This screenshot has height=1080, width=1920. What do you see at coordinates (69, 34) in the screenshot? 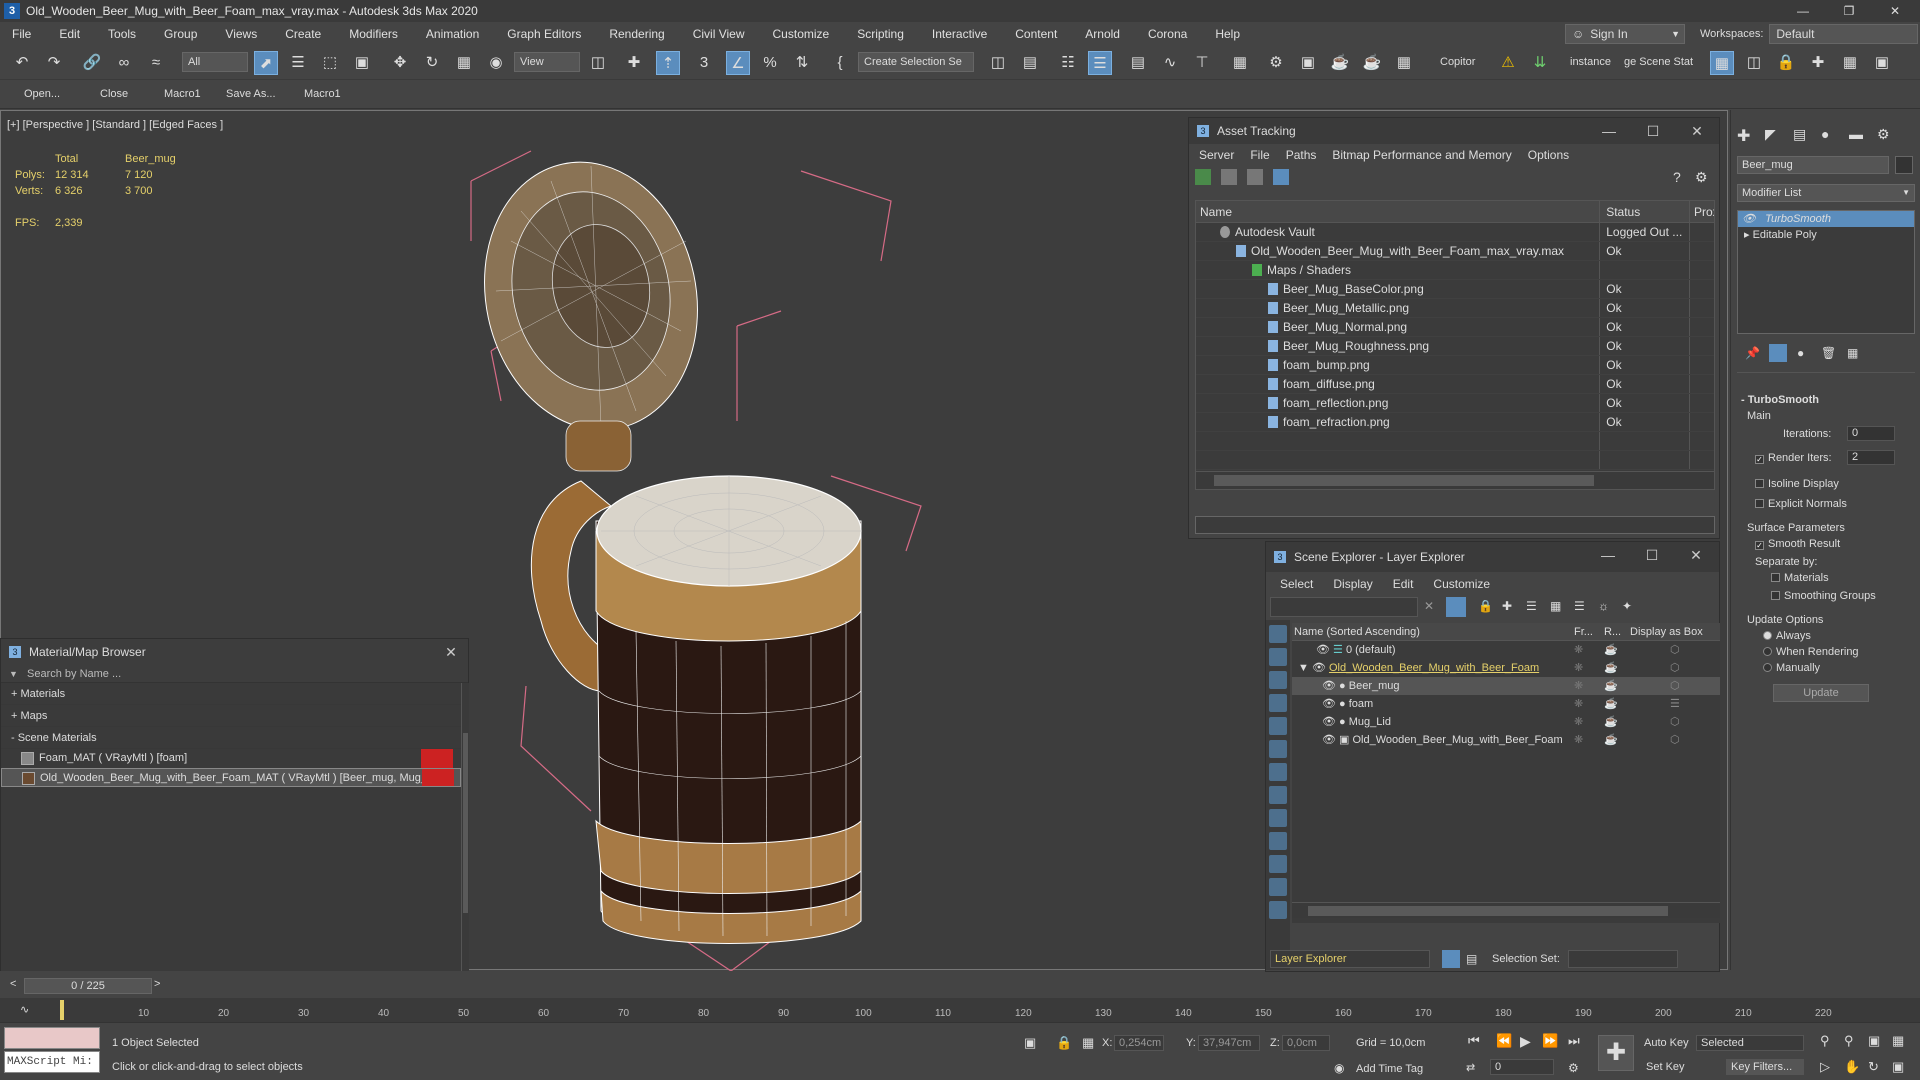
I see `menu-edit: Edit` at bounding box center [69, 34].